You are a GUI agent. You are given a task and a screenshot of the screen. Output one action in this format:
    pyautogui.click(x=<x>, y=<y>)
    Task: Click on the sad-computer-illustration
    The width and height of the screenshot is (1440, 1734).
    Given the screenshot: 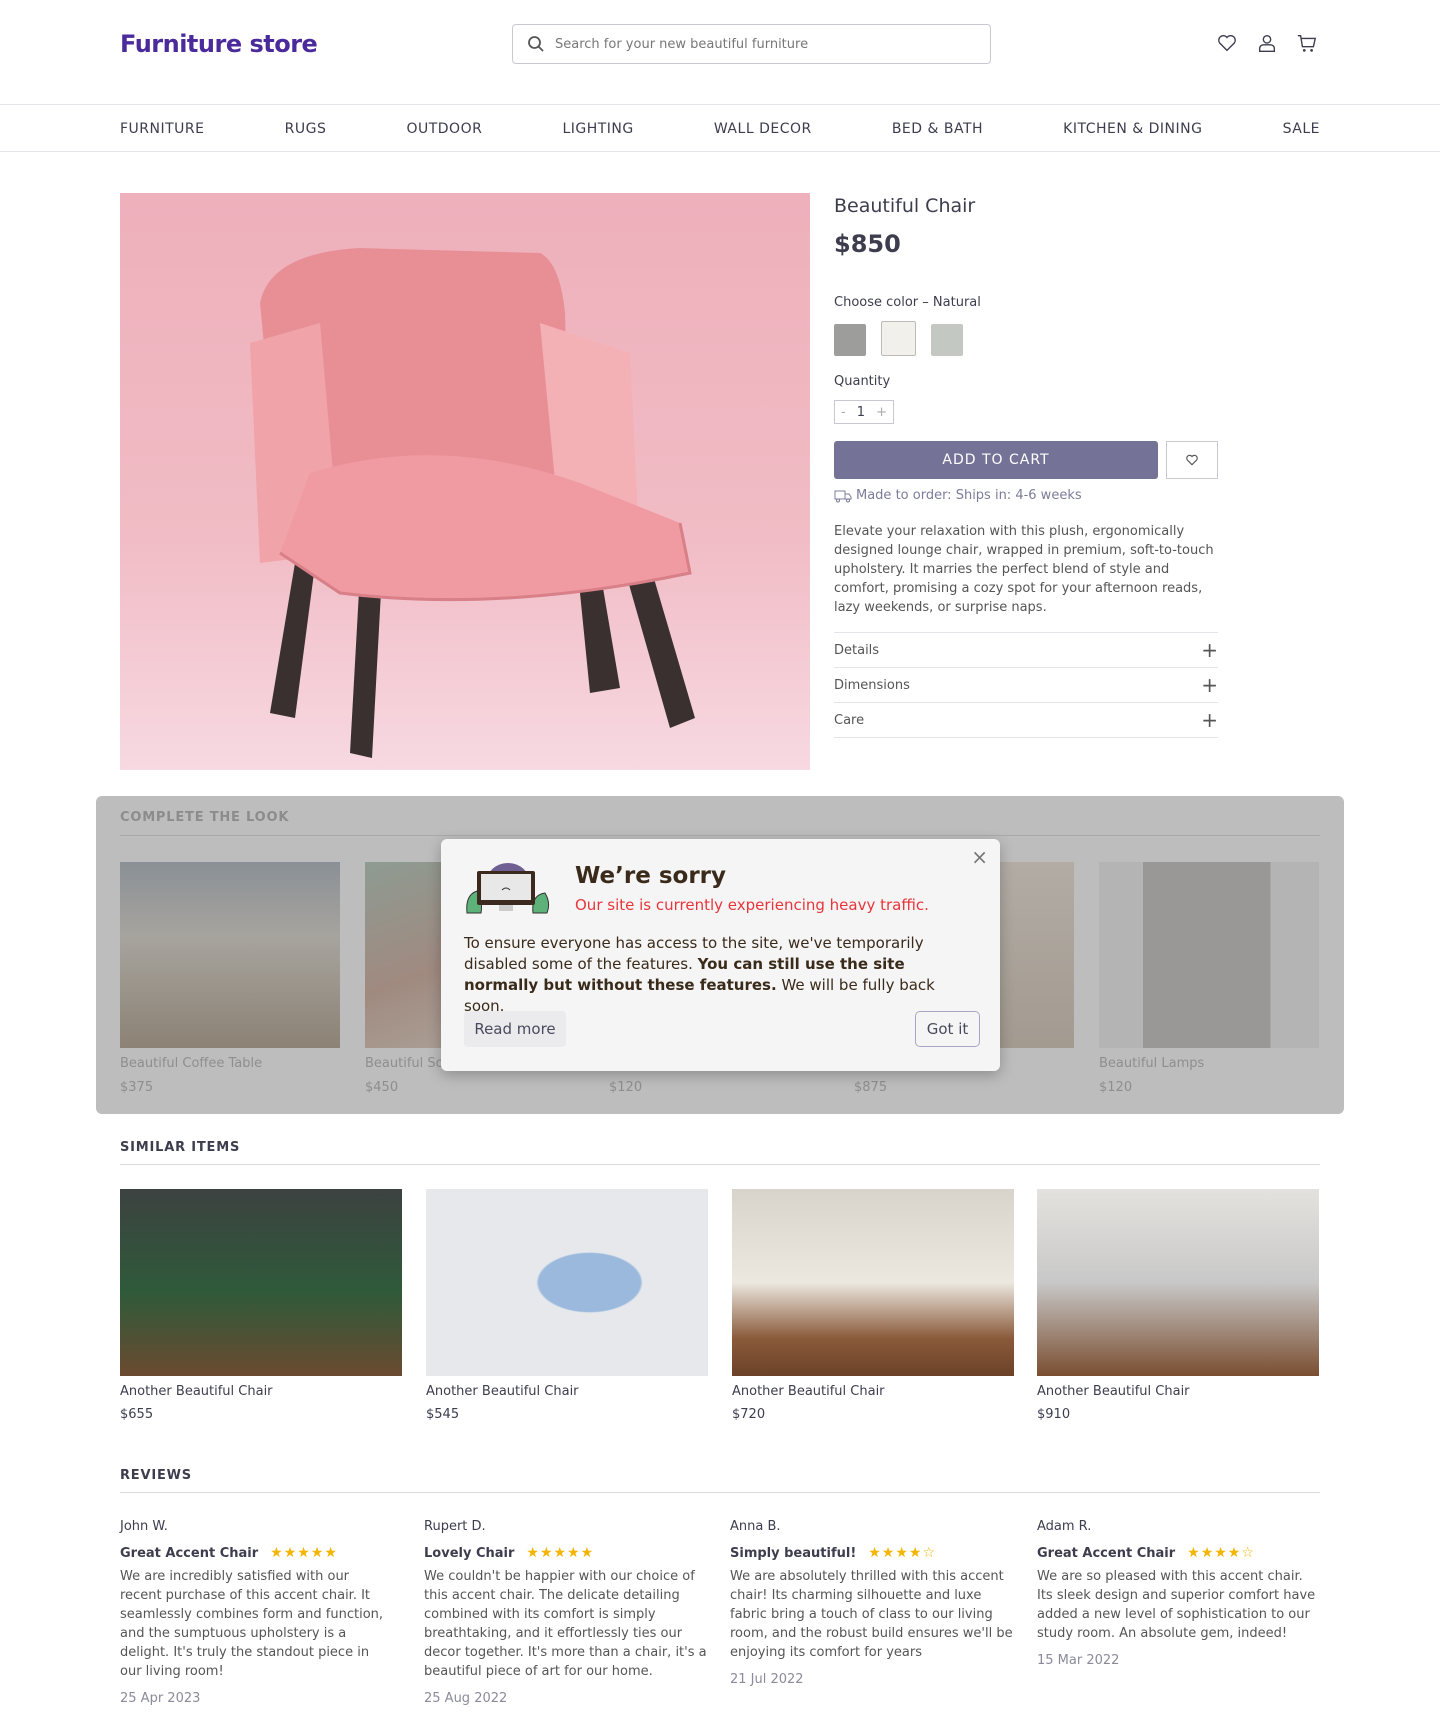 What is the action you would take?
    pyautogui.click(x=508, y=888)
    